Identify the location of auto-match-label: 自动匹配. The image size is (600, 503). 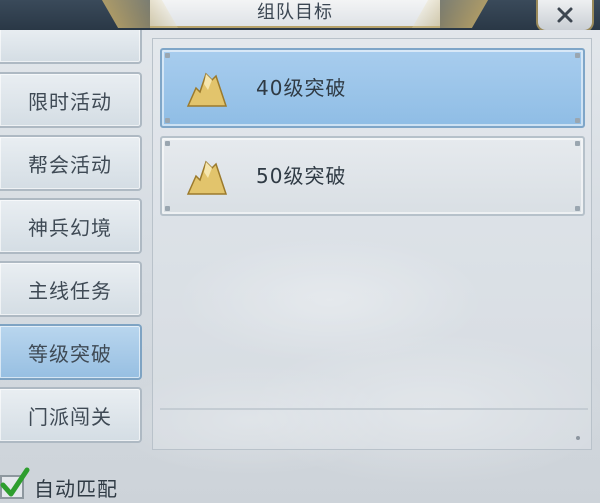
(76, 489).